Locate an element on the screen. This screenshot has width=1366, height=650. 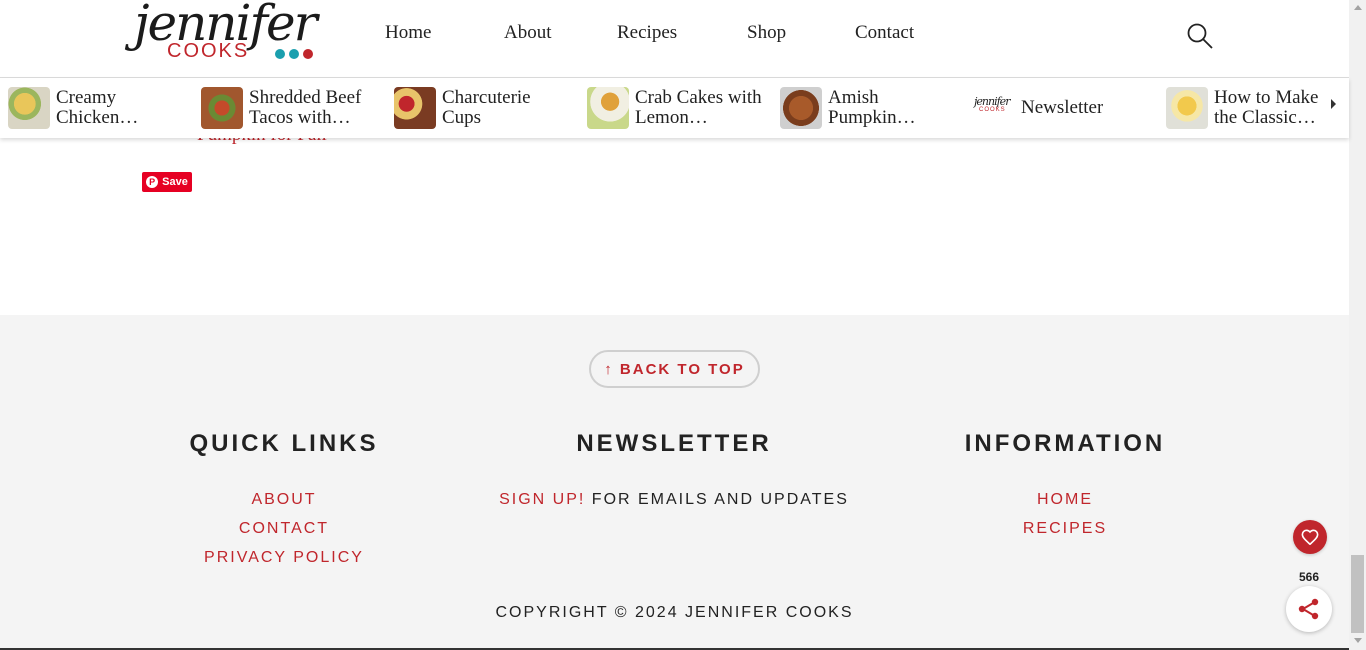
main-nav: Home About Recipes Shop Contact is located at coordinates (660, 33).